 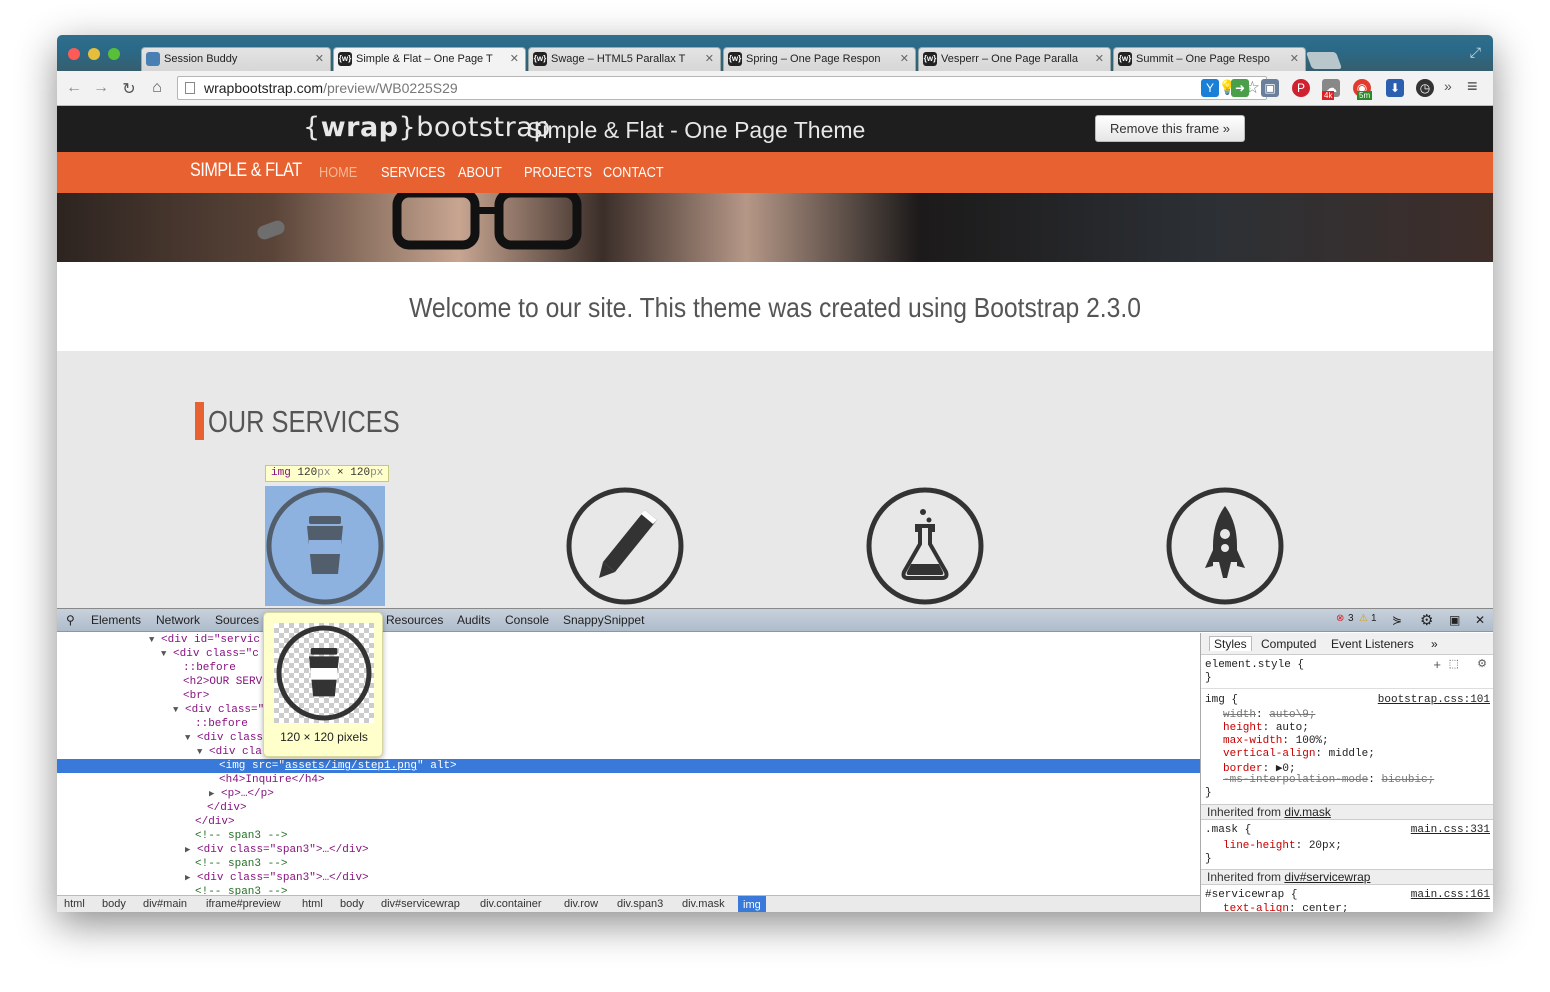 What do you see at coordinates (628, 752) in the screenshot?
I see `dom-node: ▼ <div cla` at bounding box center [628, 752].